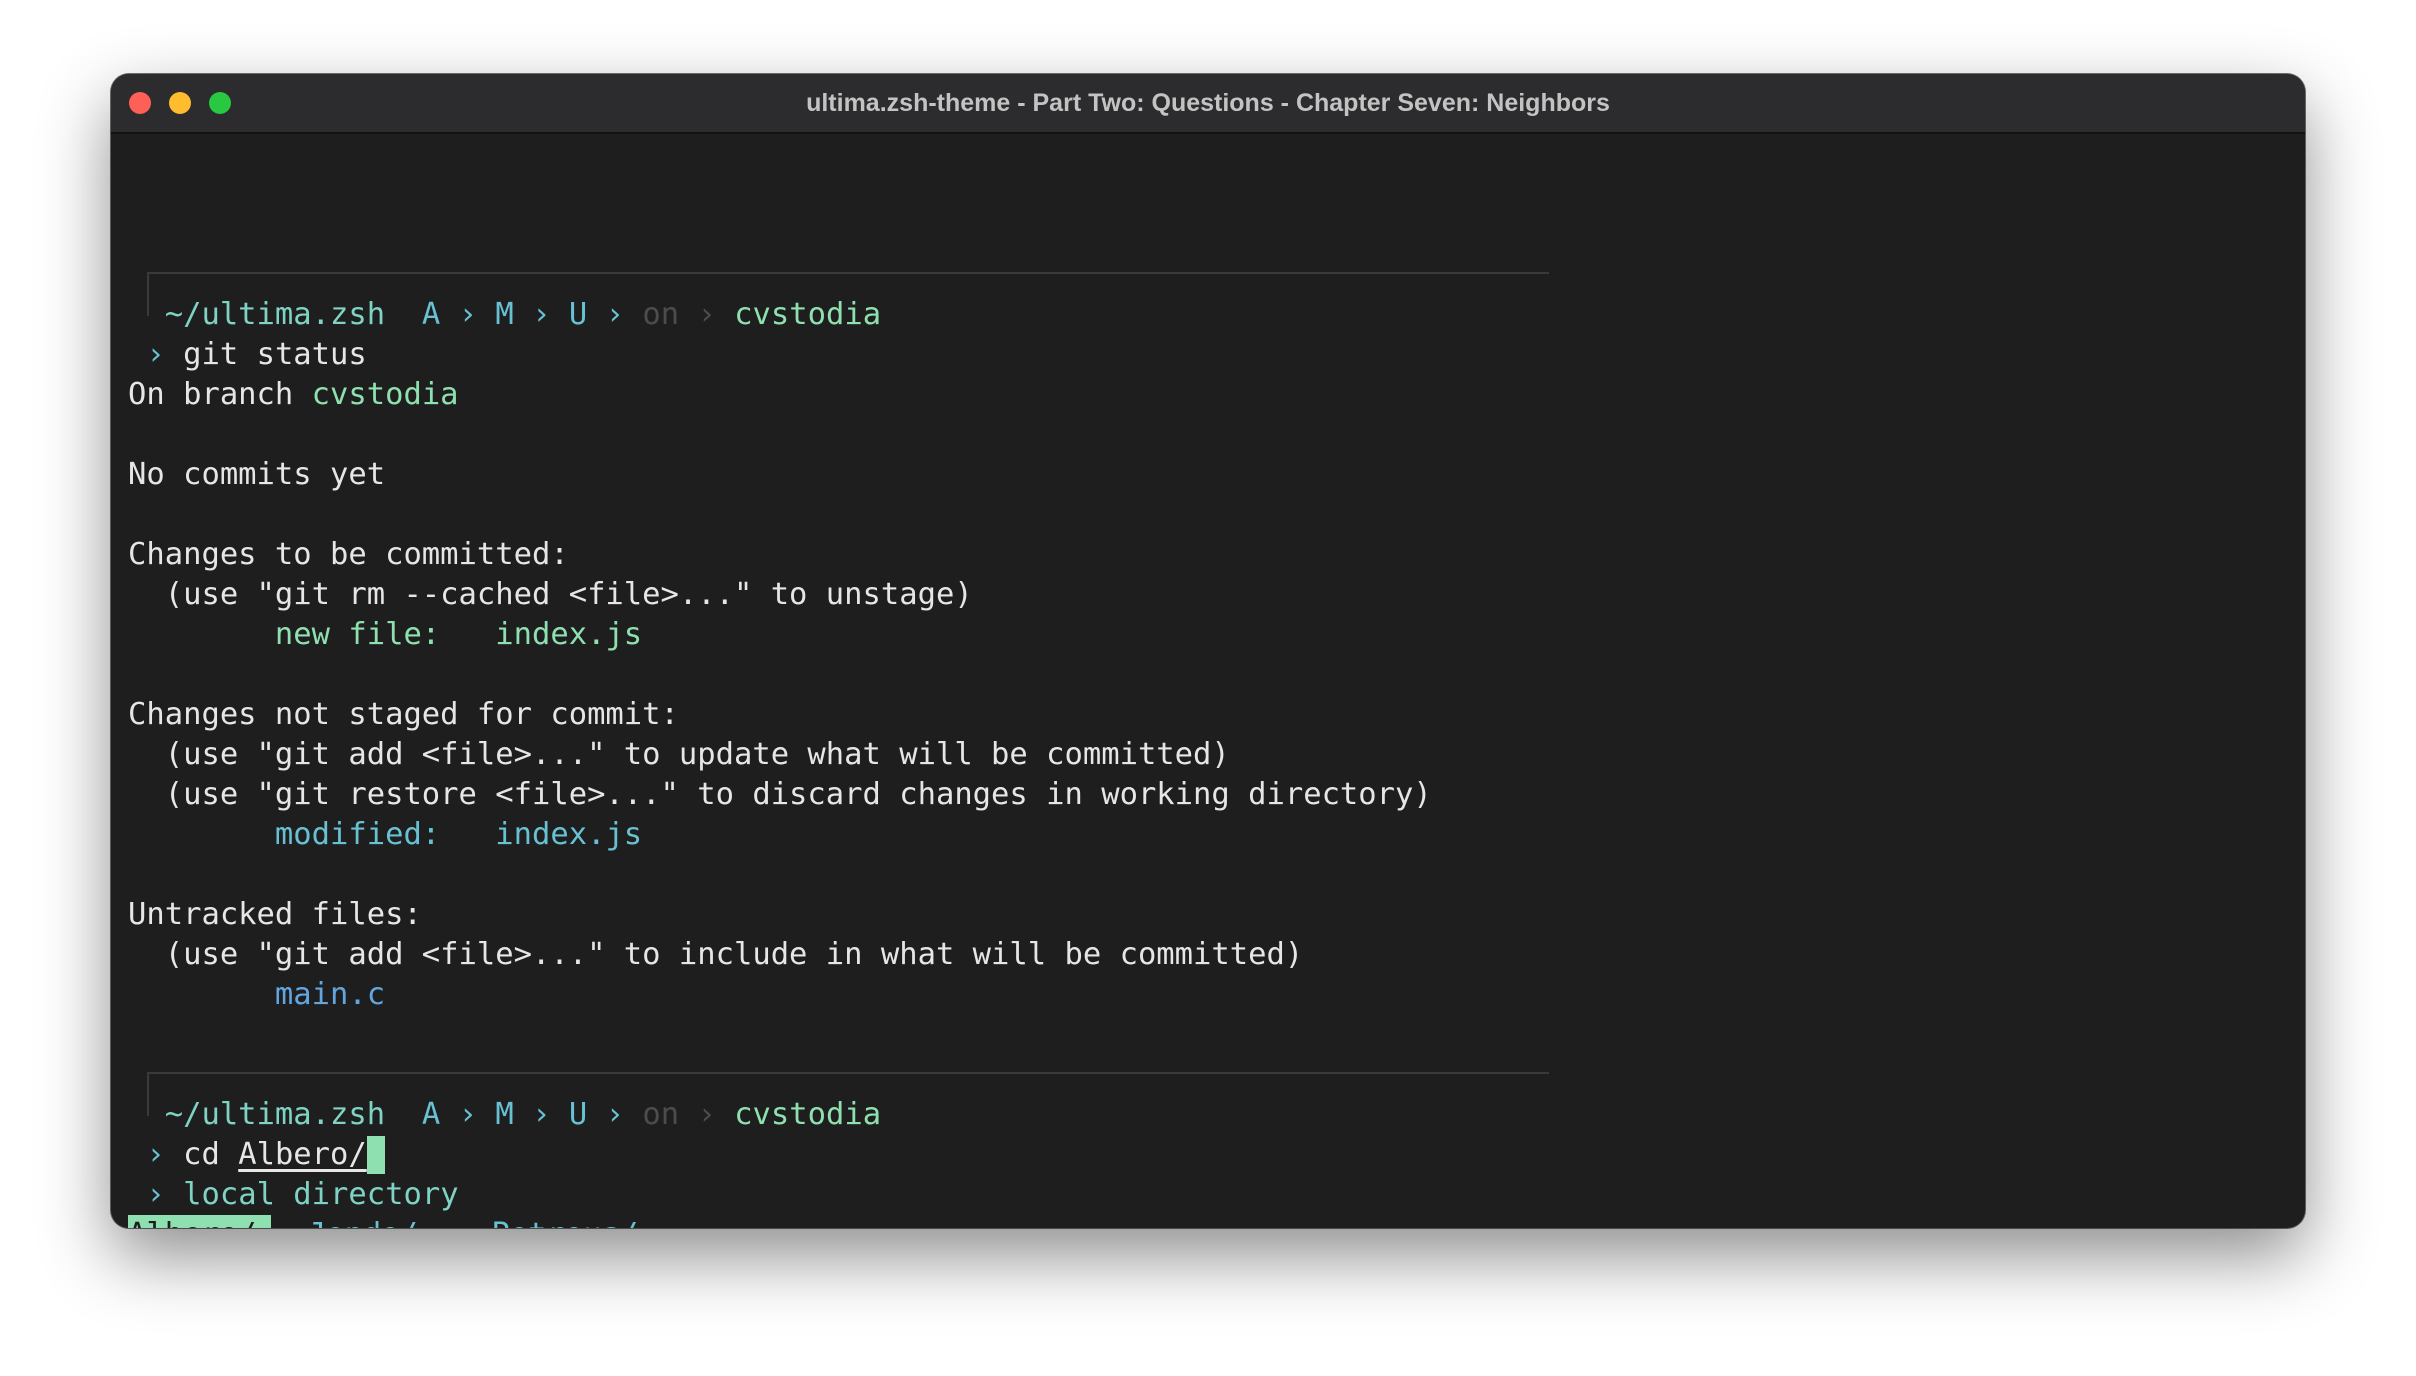 The image size is (2416, 1376). I want to click on text-cursor, so click(375, 1155).